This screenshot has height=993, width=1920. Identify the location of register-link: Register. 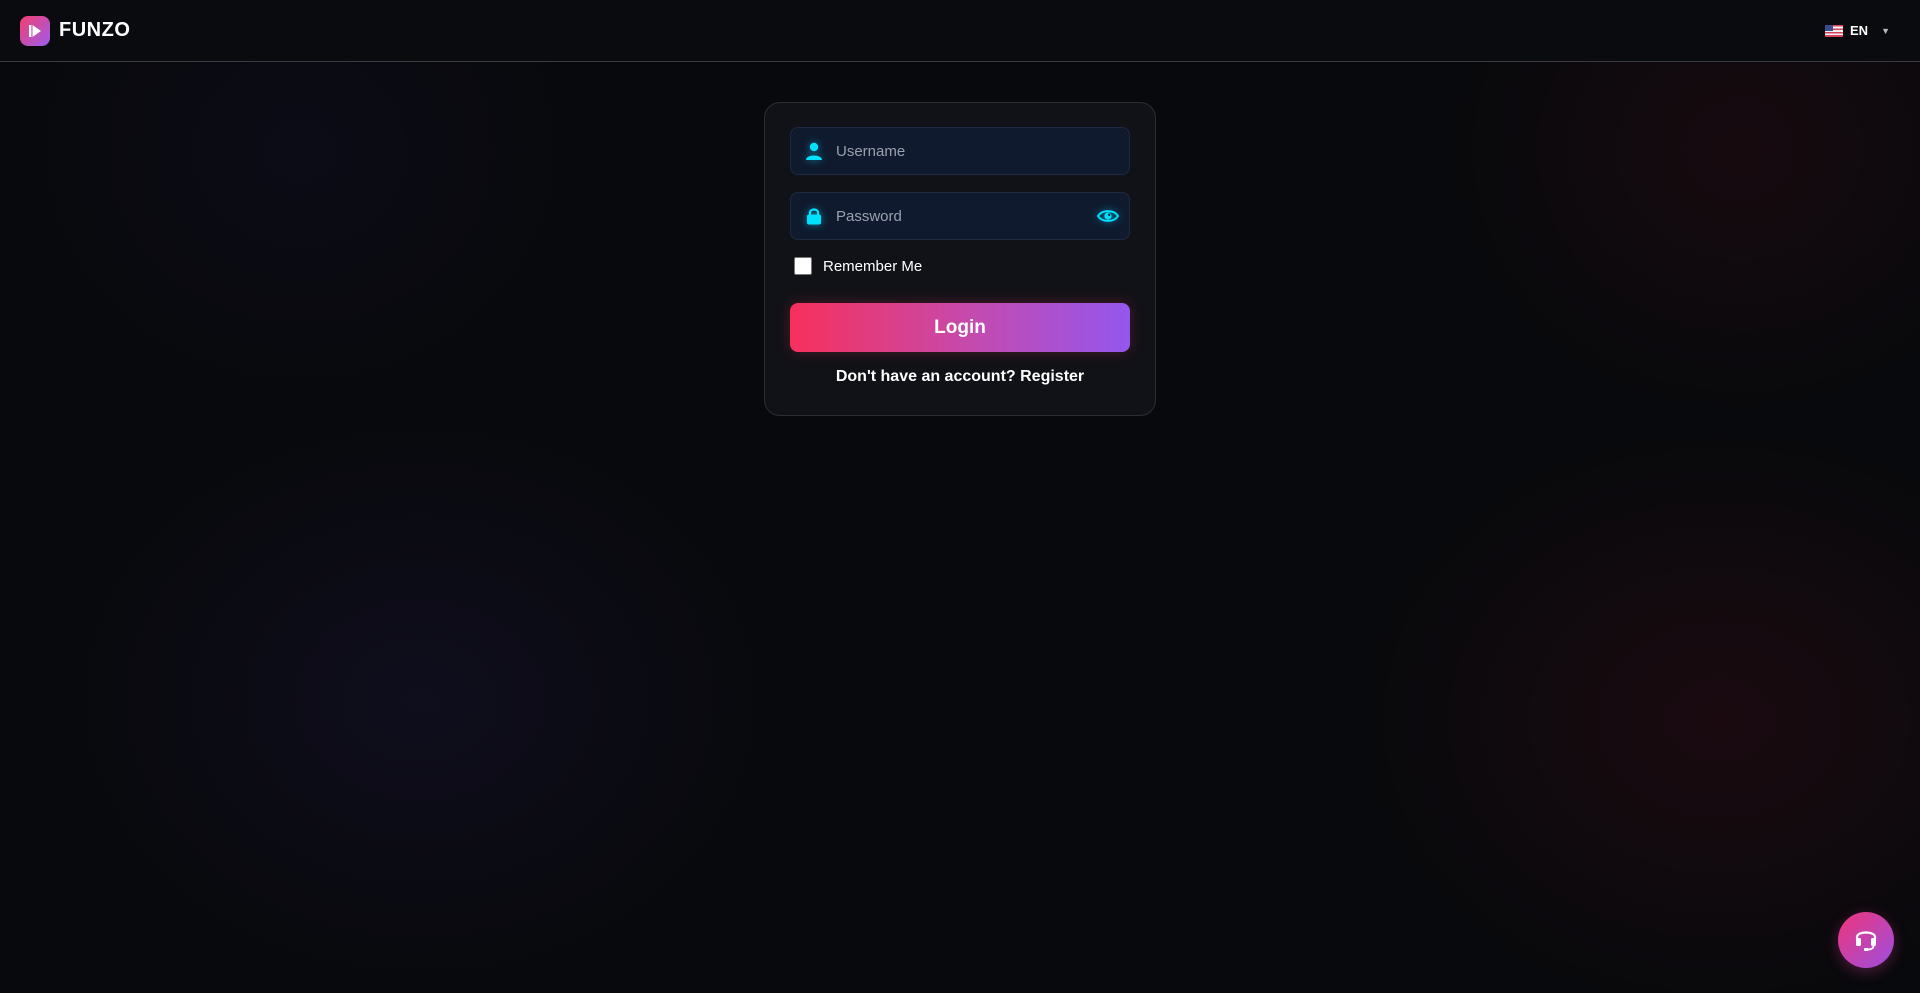
(1052, 376).